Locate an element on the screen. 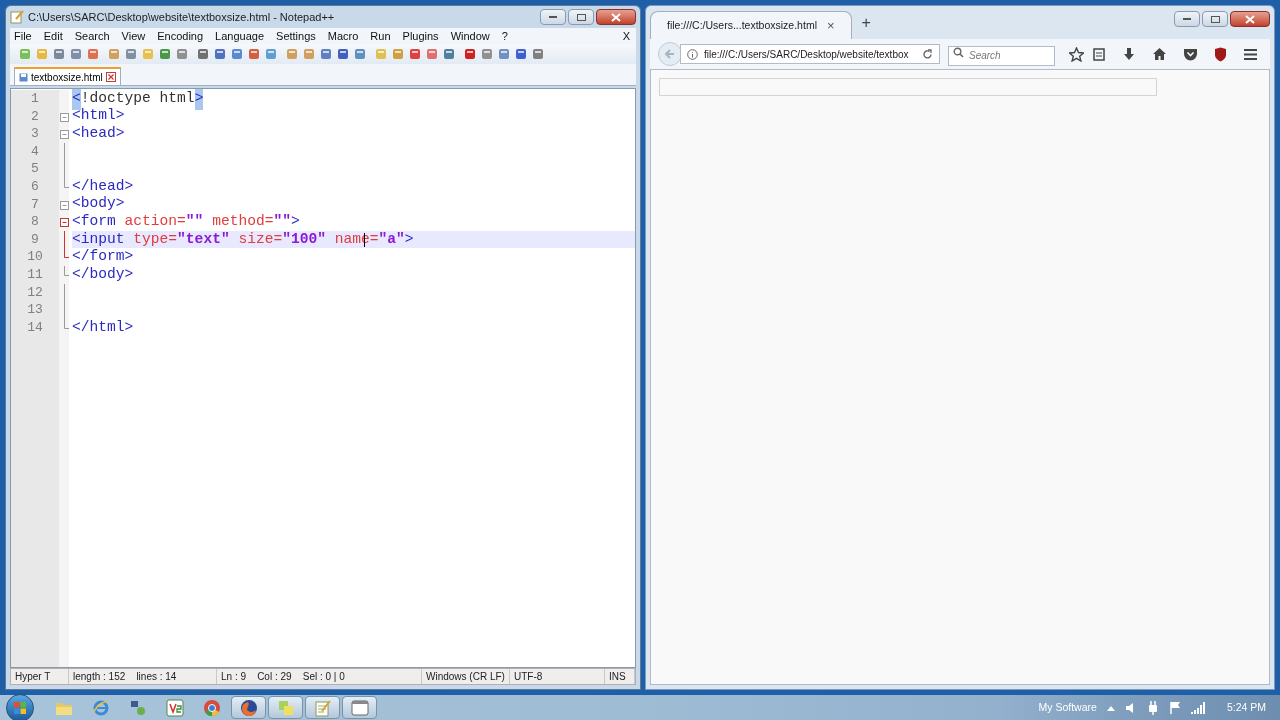 Image resolution: width=1280 pixels, height=720 pixels. menu-item: Plugins is located at coordinates (420, 36).